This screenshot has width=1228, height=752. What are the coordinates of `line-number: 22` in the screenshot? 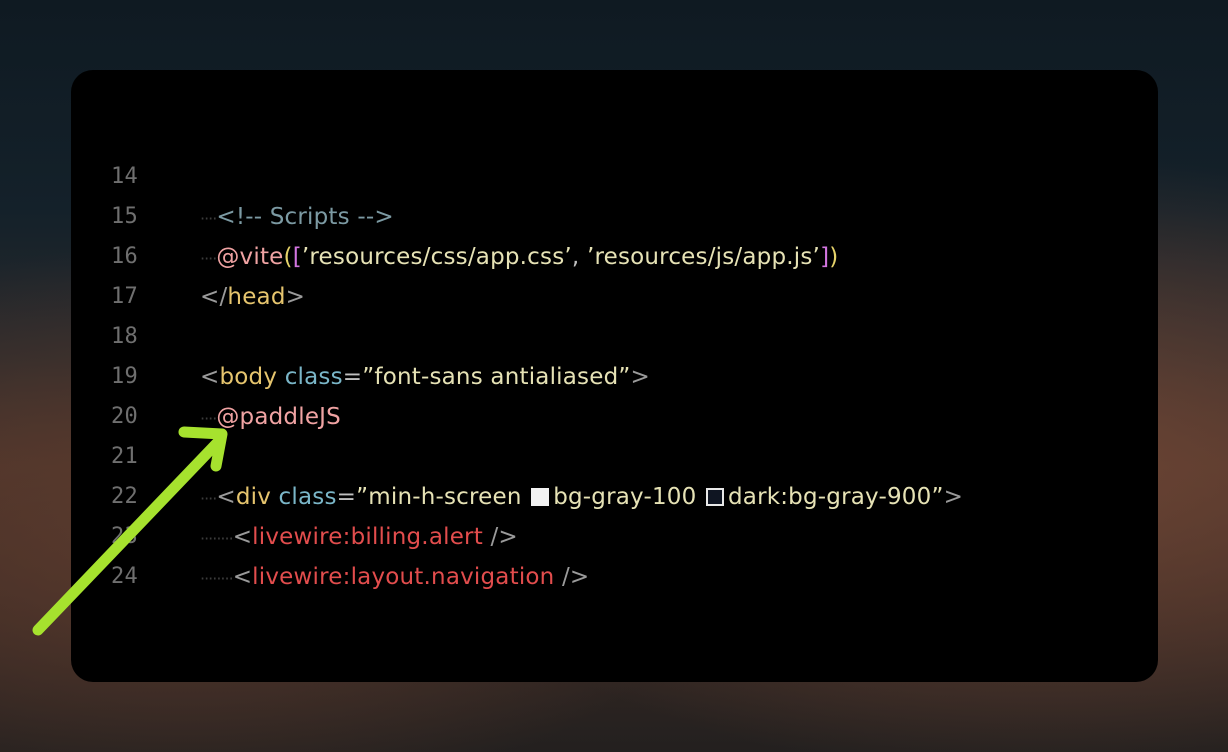 It's located at (124, 496).